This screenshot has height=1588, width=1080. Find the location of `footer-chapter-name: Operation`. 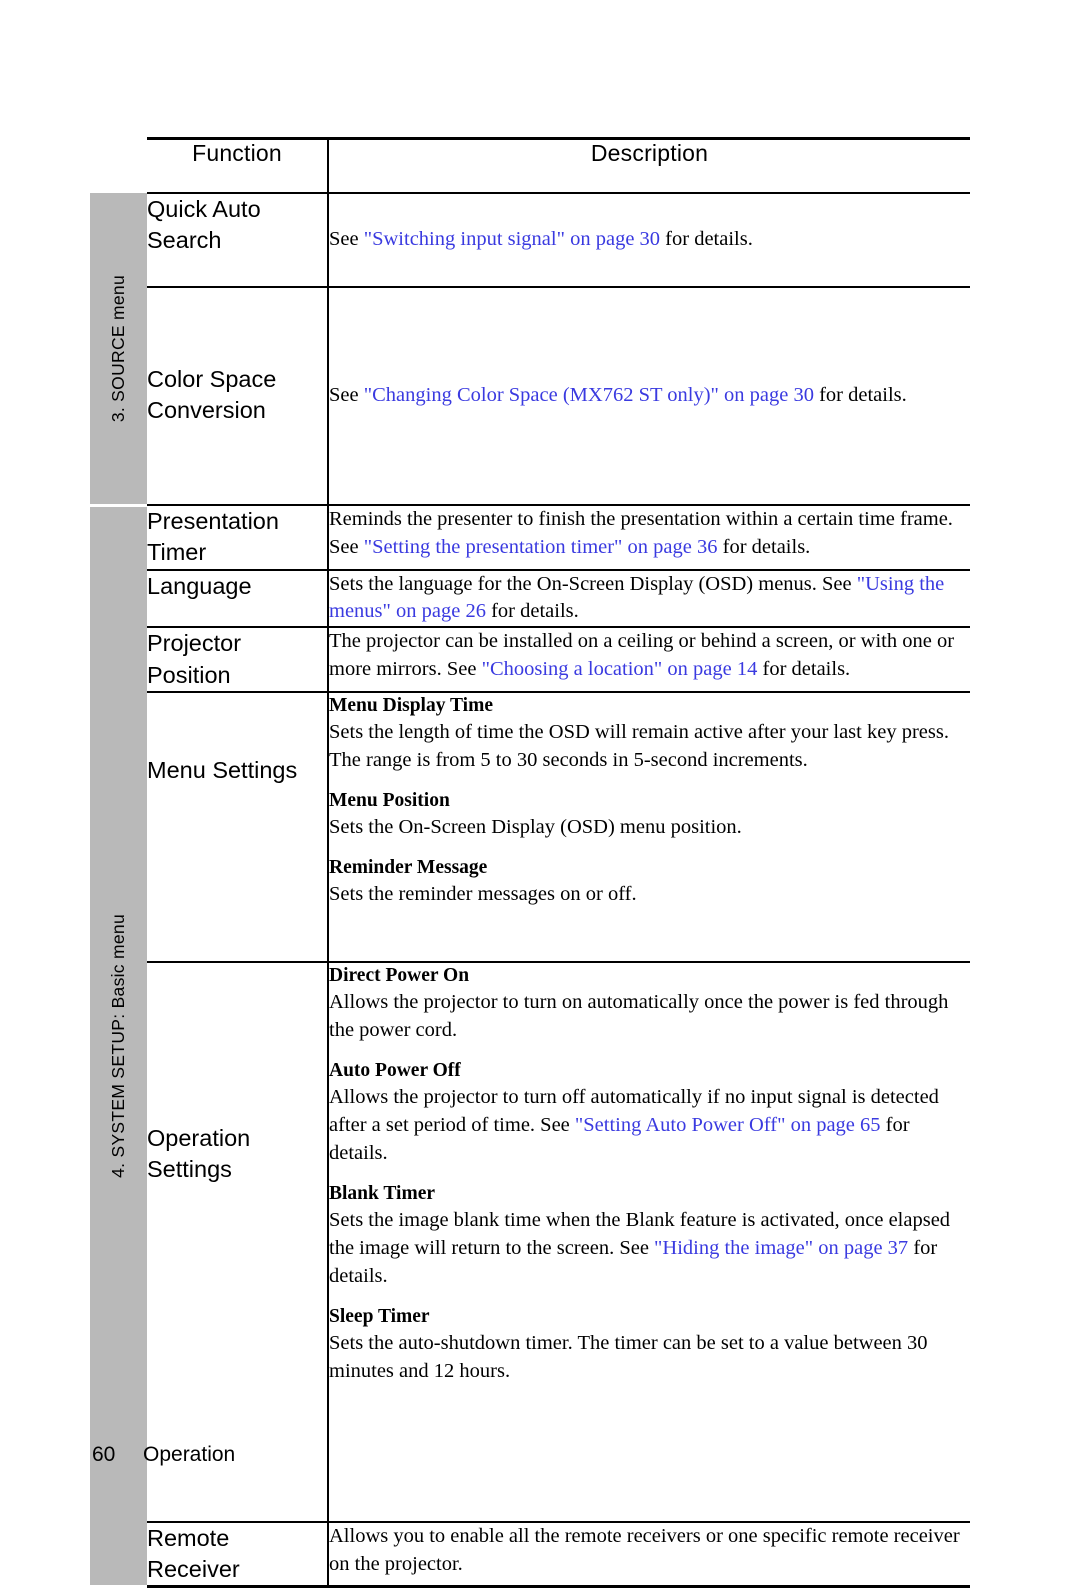

footer-chapter-name: Operation is located at coordinates (189, 1454).